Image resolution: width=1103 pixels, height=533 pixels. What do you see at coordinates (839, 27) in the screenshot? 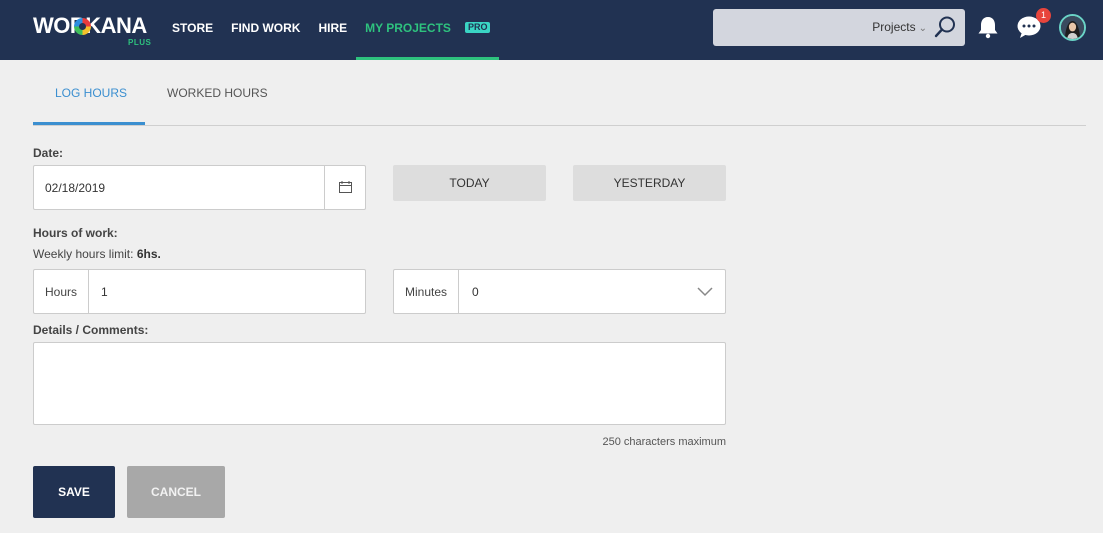
I see `search-bar: Projects ⌄` at bounding box center [839, 27].